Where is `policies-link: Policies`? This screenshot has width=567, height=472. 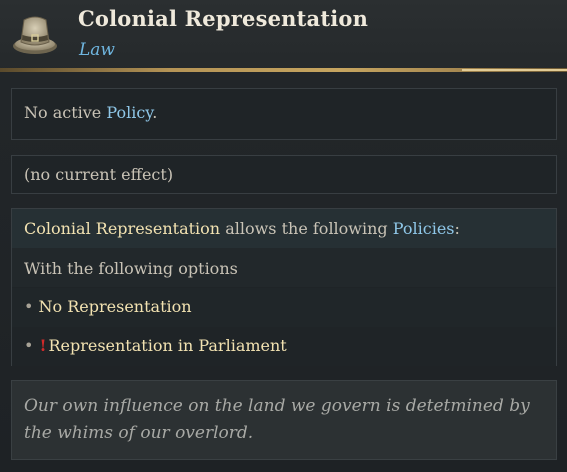
policies-link: Policies is located at coordinates (424, 228).